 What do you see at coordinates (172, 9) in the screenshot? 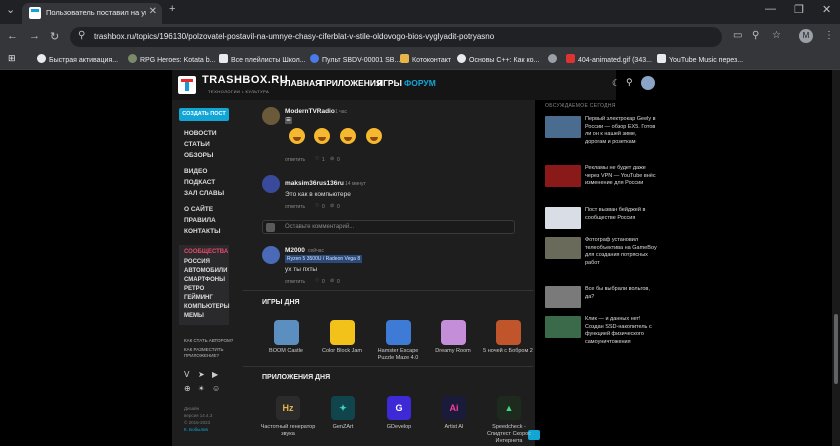
I see `new-tab-icon: +` at bounding box center [172, 9].